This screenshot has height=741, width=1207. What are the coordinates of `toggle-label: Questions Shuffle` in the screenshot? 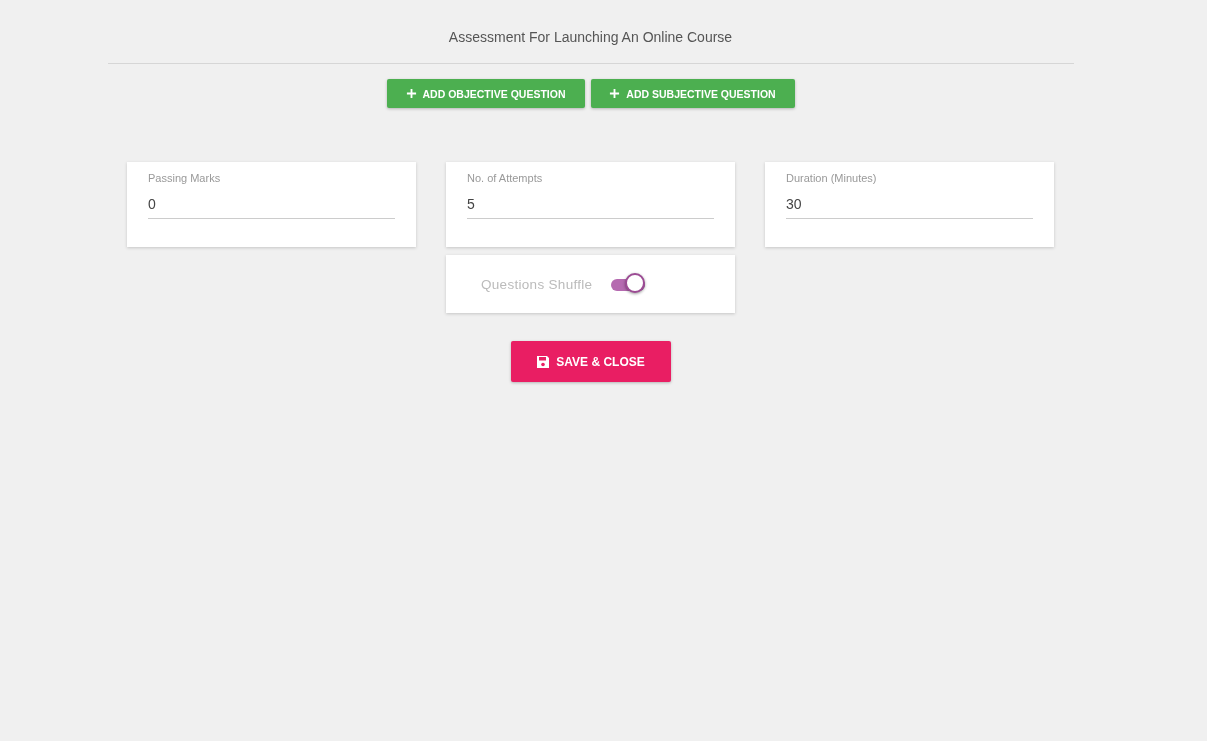 It's located at (537, 284).